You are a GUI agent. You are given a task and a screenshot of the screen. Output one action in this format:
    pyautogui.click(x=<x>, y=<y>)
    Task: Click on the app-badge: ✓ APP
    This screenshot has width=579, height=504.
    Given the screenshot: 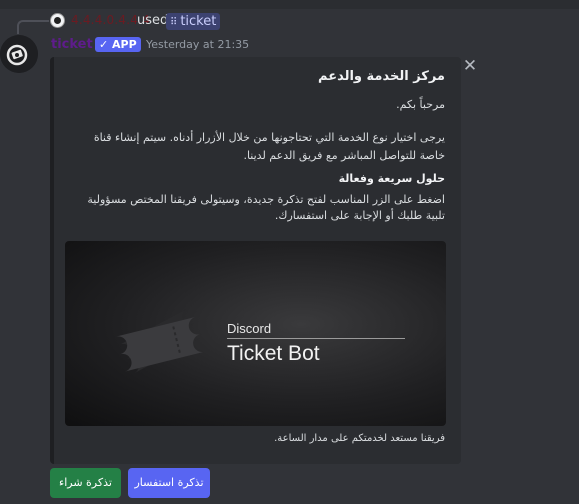 What is the action you would take?
    pyautogui.click(x=118, y=44)
    